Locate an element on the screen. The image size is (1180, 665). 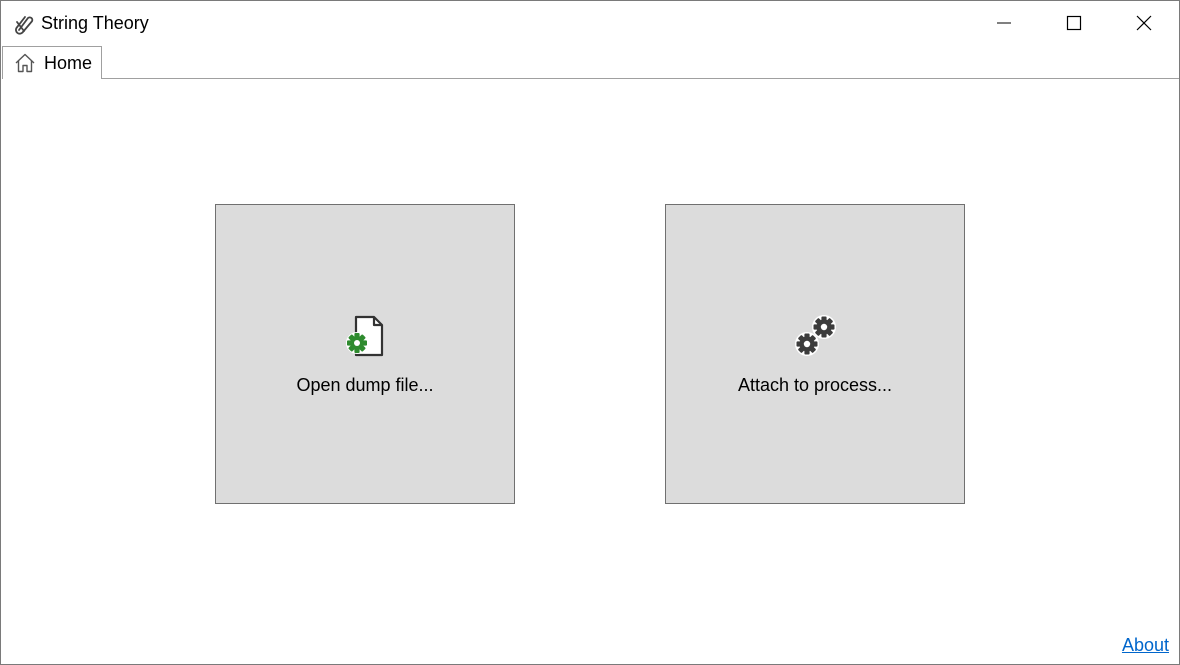
close-icon is located at coordinates (1144, 23).